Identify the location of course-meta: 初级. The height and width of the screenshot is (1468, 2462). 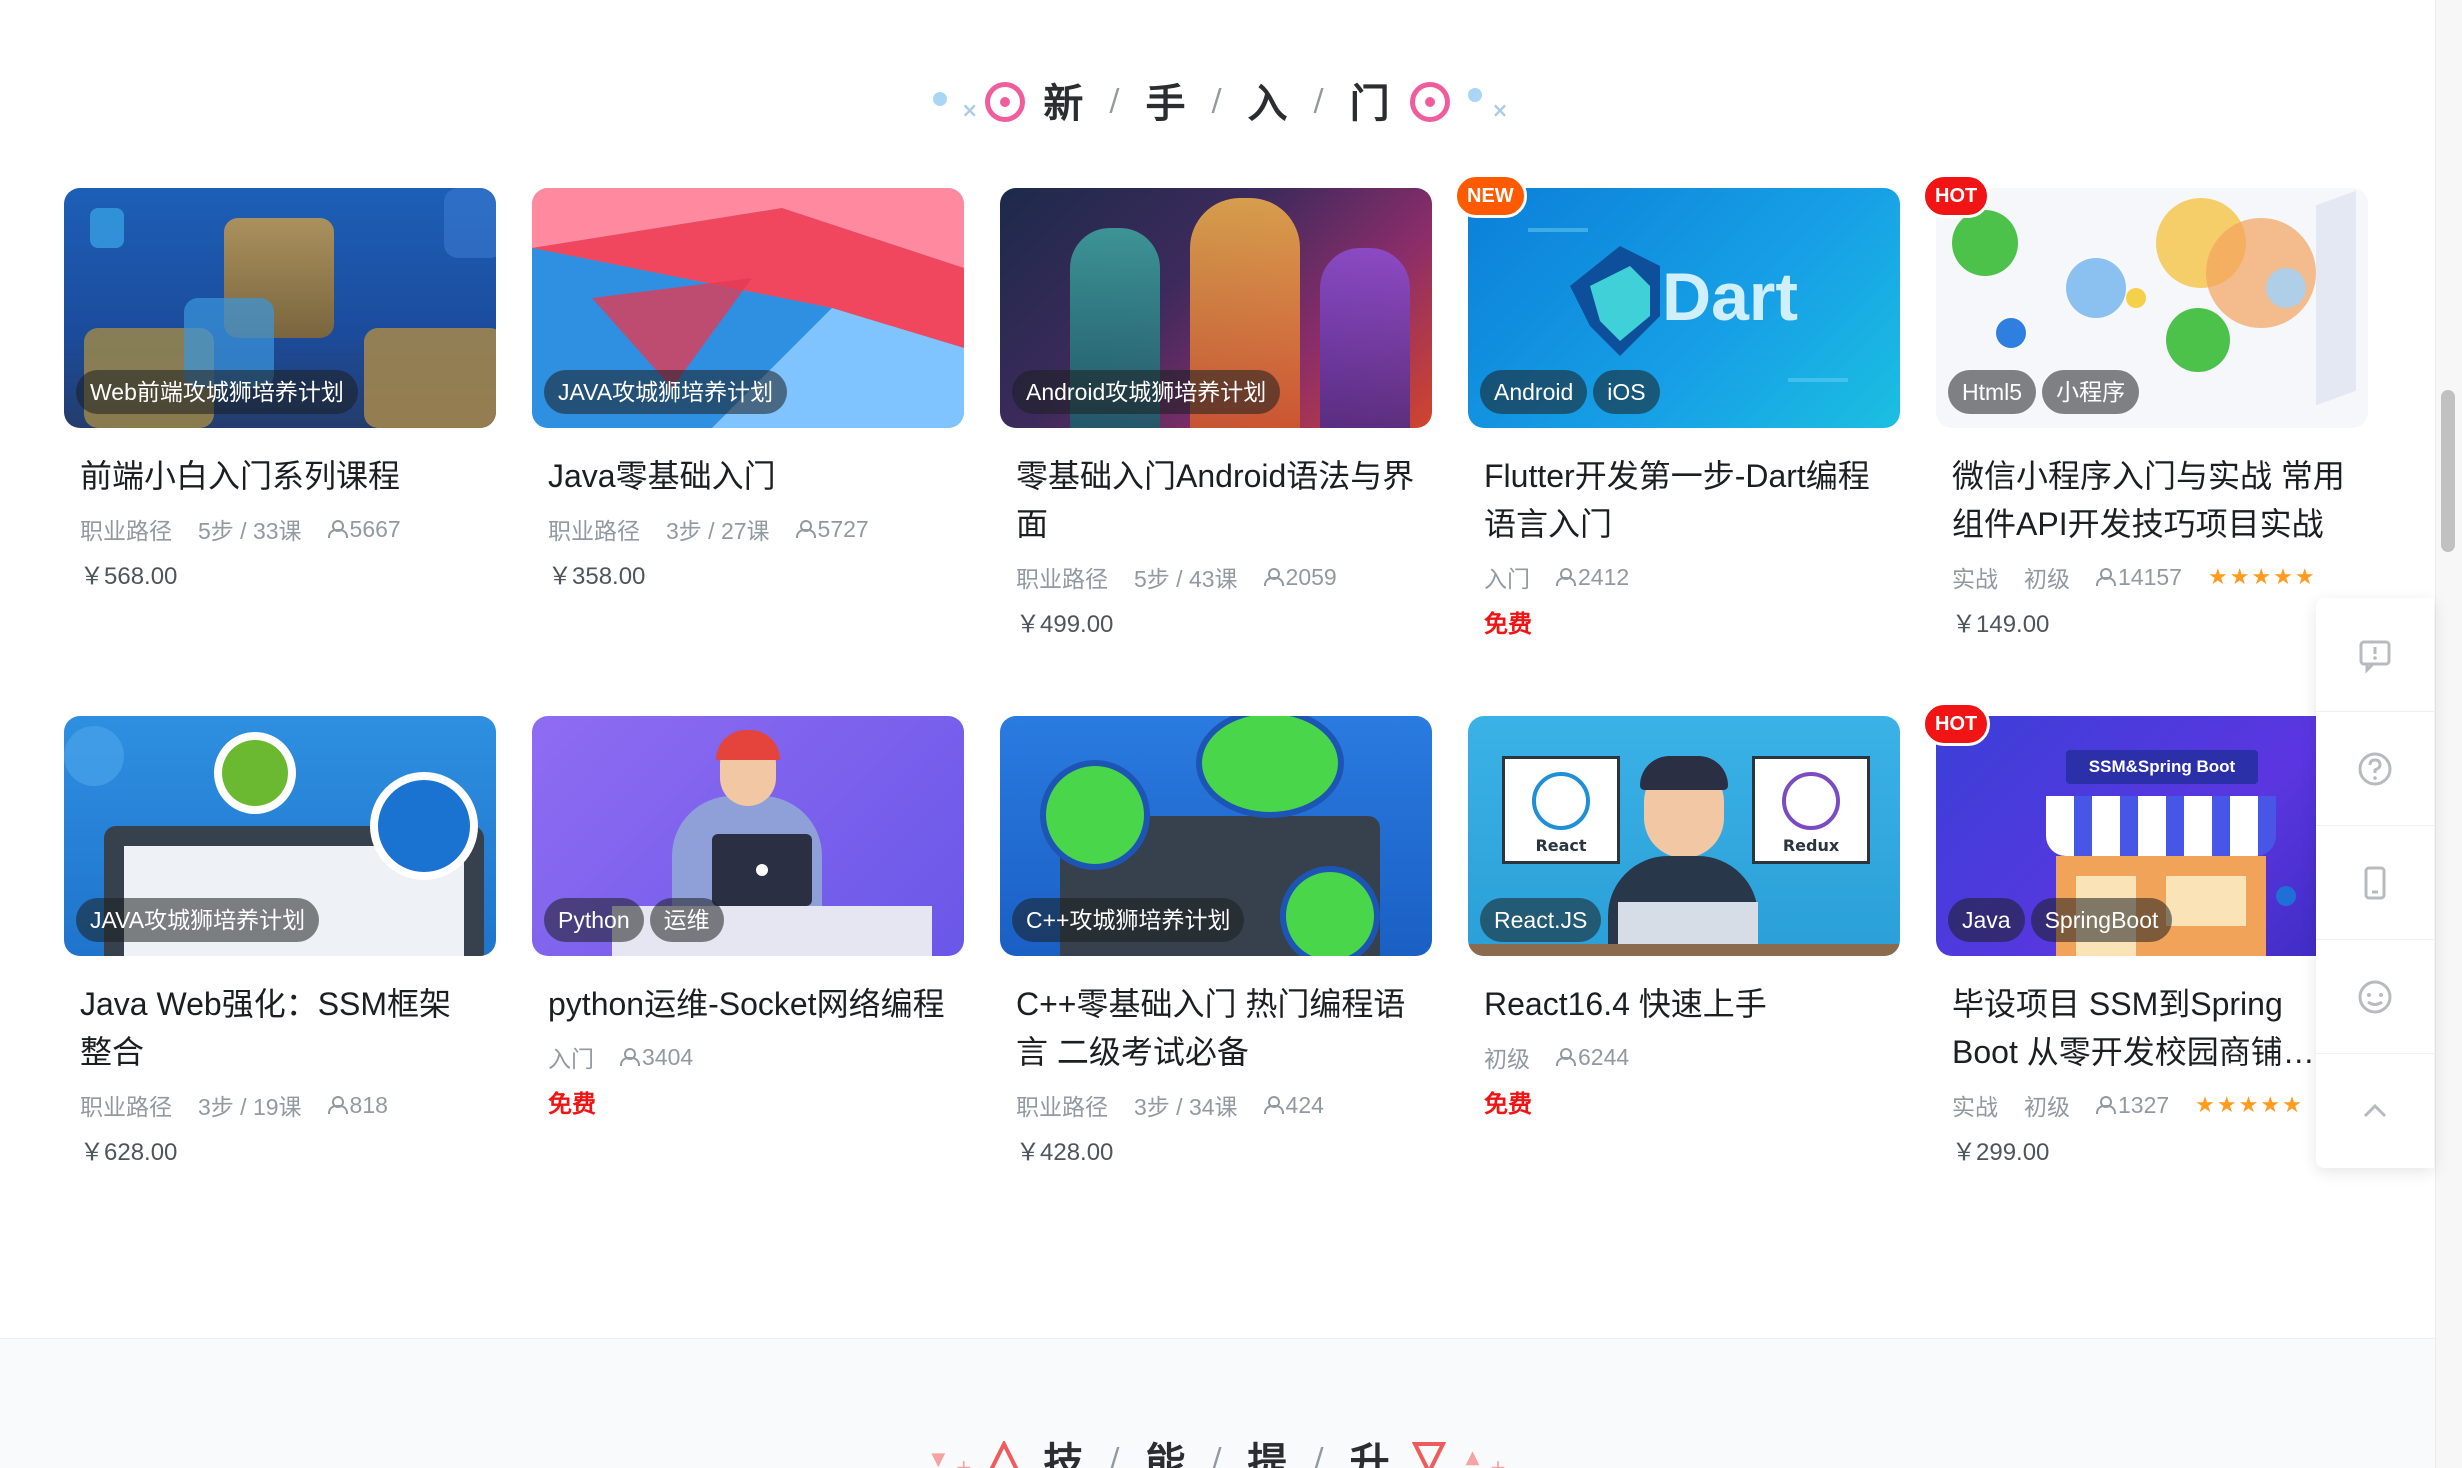
(2047, 579).